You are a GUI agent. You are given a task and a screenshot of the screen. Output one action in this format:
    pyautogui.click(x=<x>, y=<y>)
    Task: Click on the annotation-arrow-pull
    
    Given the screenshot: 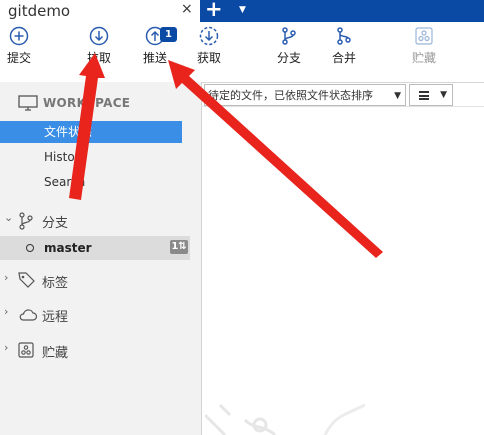 What is the action you would take?
    pyautogui.click(x=87, y=126)
    